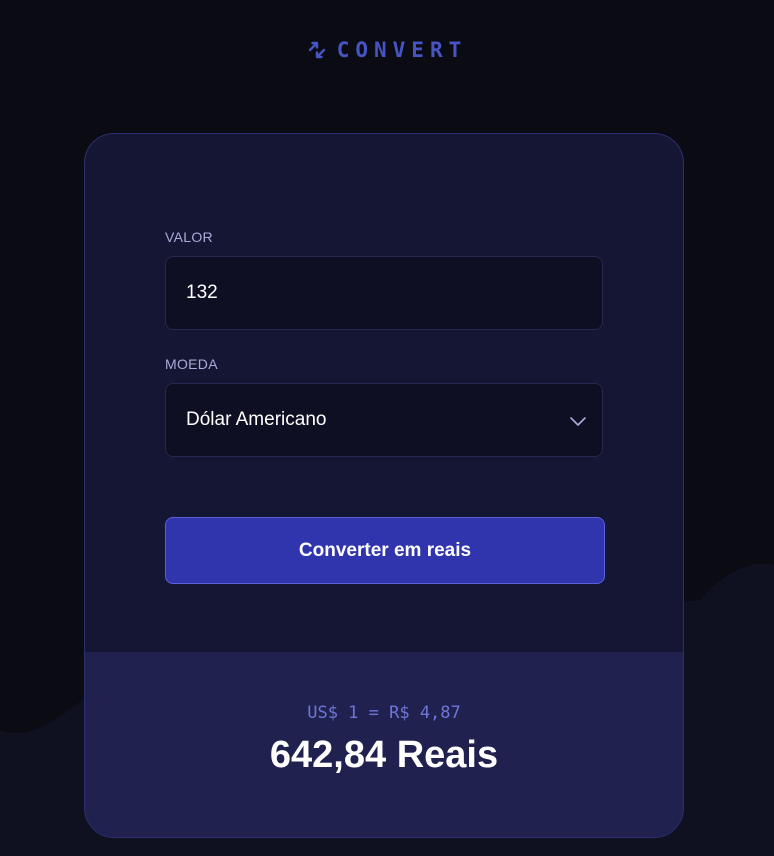  I want to click on chevron-down-icon, so click(578, 421).